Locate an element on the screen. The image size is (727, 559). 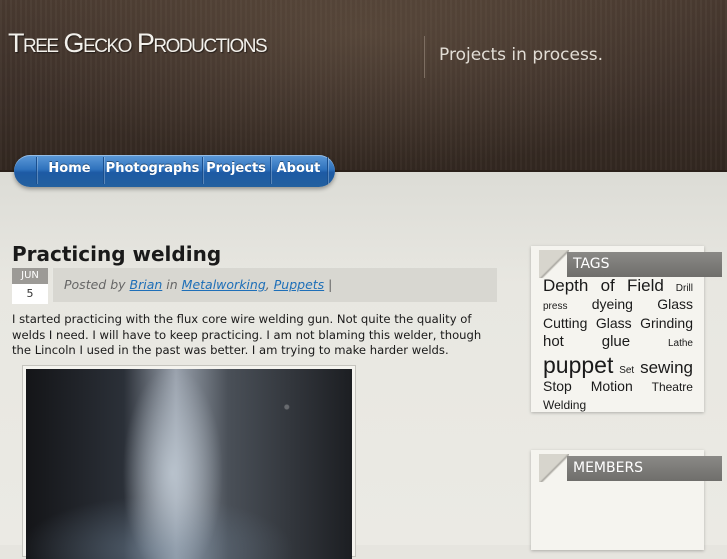
tag-link: press is located at coordinates (555, 306).